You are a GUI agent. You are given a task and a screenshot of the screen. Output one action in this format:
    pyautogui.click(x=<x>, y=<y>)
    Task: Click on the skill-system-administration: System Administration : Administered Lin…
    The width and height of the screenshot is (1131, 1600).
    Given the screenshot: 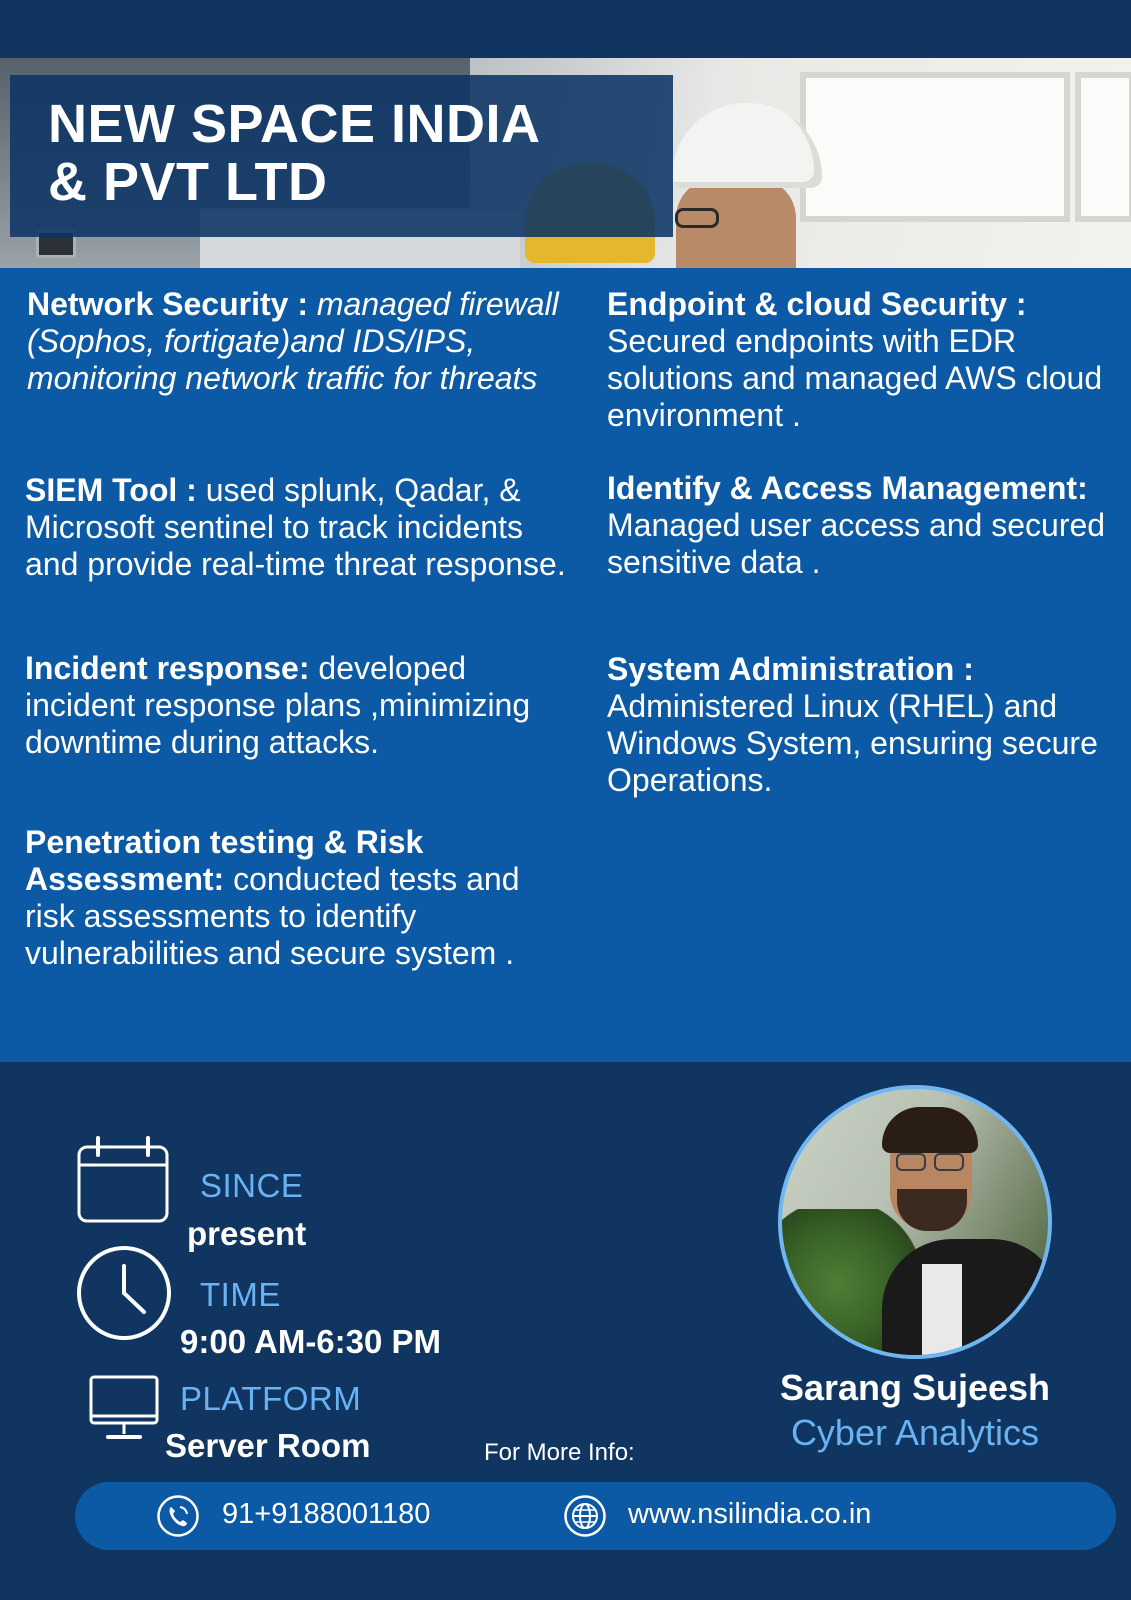 What is the action you would take?
    pyautogui.click(x=867, y=725)
    